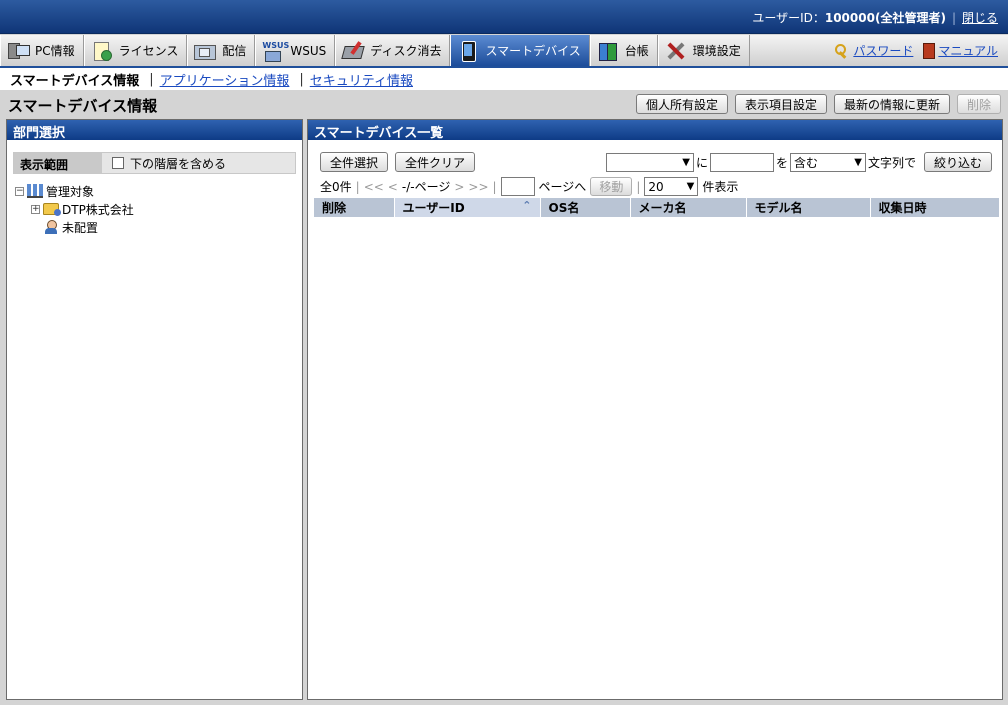 This screenshot has height=705, width=1008. Describe the element at coordinates (467, 207) in the screenshot. I see `column-user-id: ユーザーID ⌃` at that location.